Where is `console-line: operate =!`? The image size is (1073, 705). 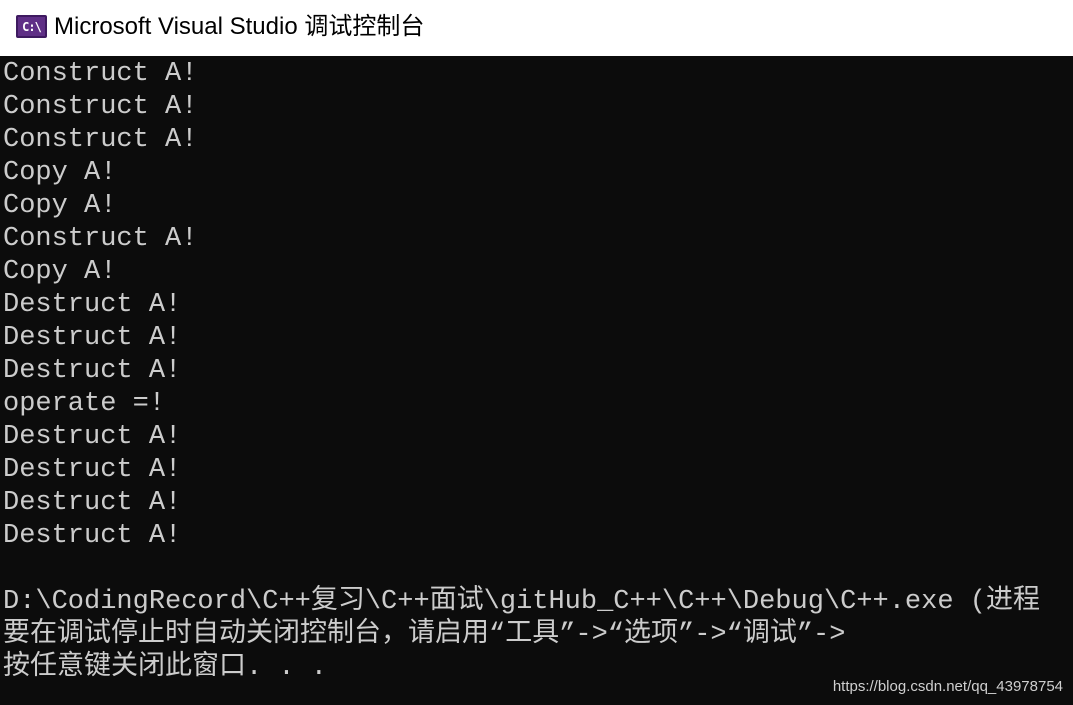 console-line: operate =! is located at coordinates (84, 404).